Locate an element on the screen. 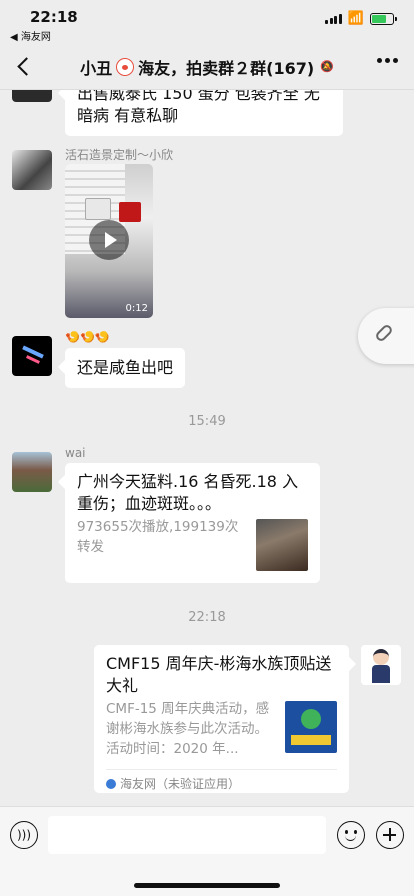 The width and height of the screenshot is (414, 896). card-title: 广州今天猛料.16 名昏死.18 入重伤；血迹斑斑。。。 is located at coordinates (188, 492).